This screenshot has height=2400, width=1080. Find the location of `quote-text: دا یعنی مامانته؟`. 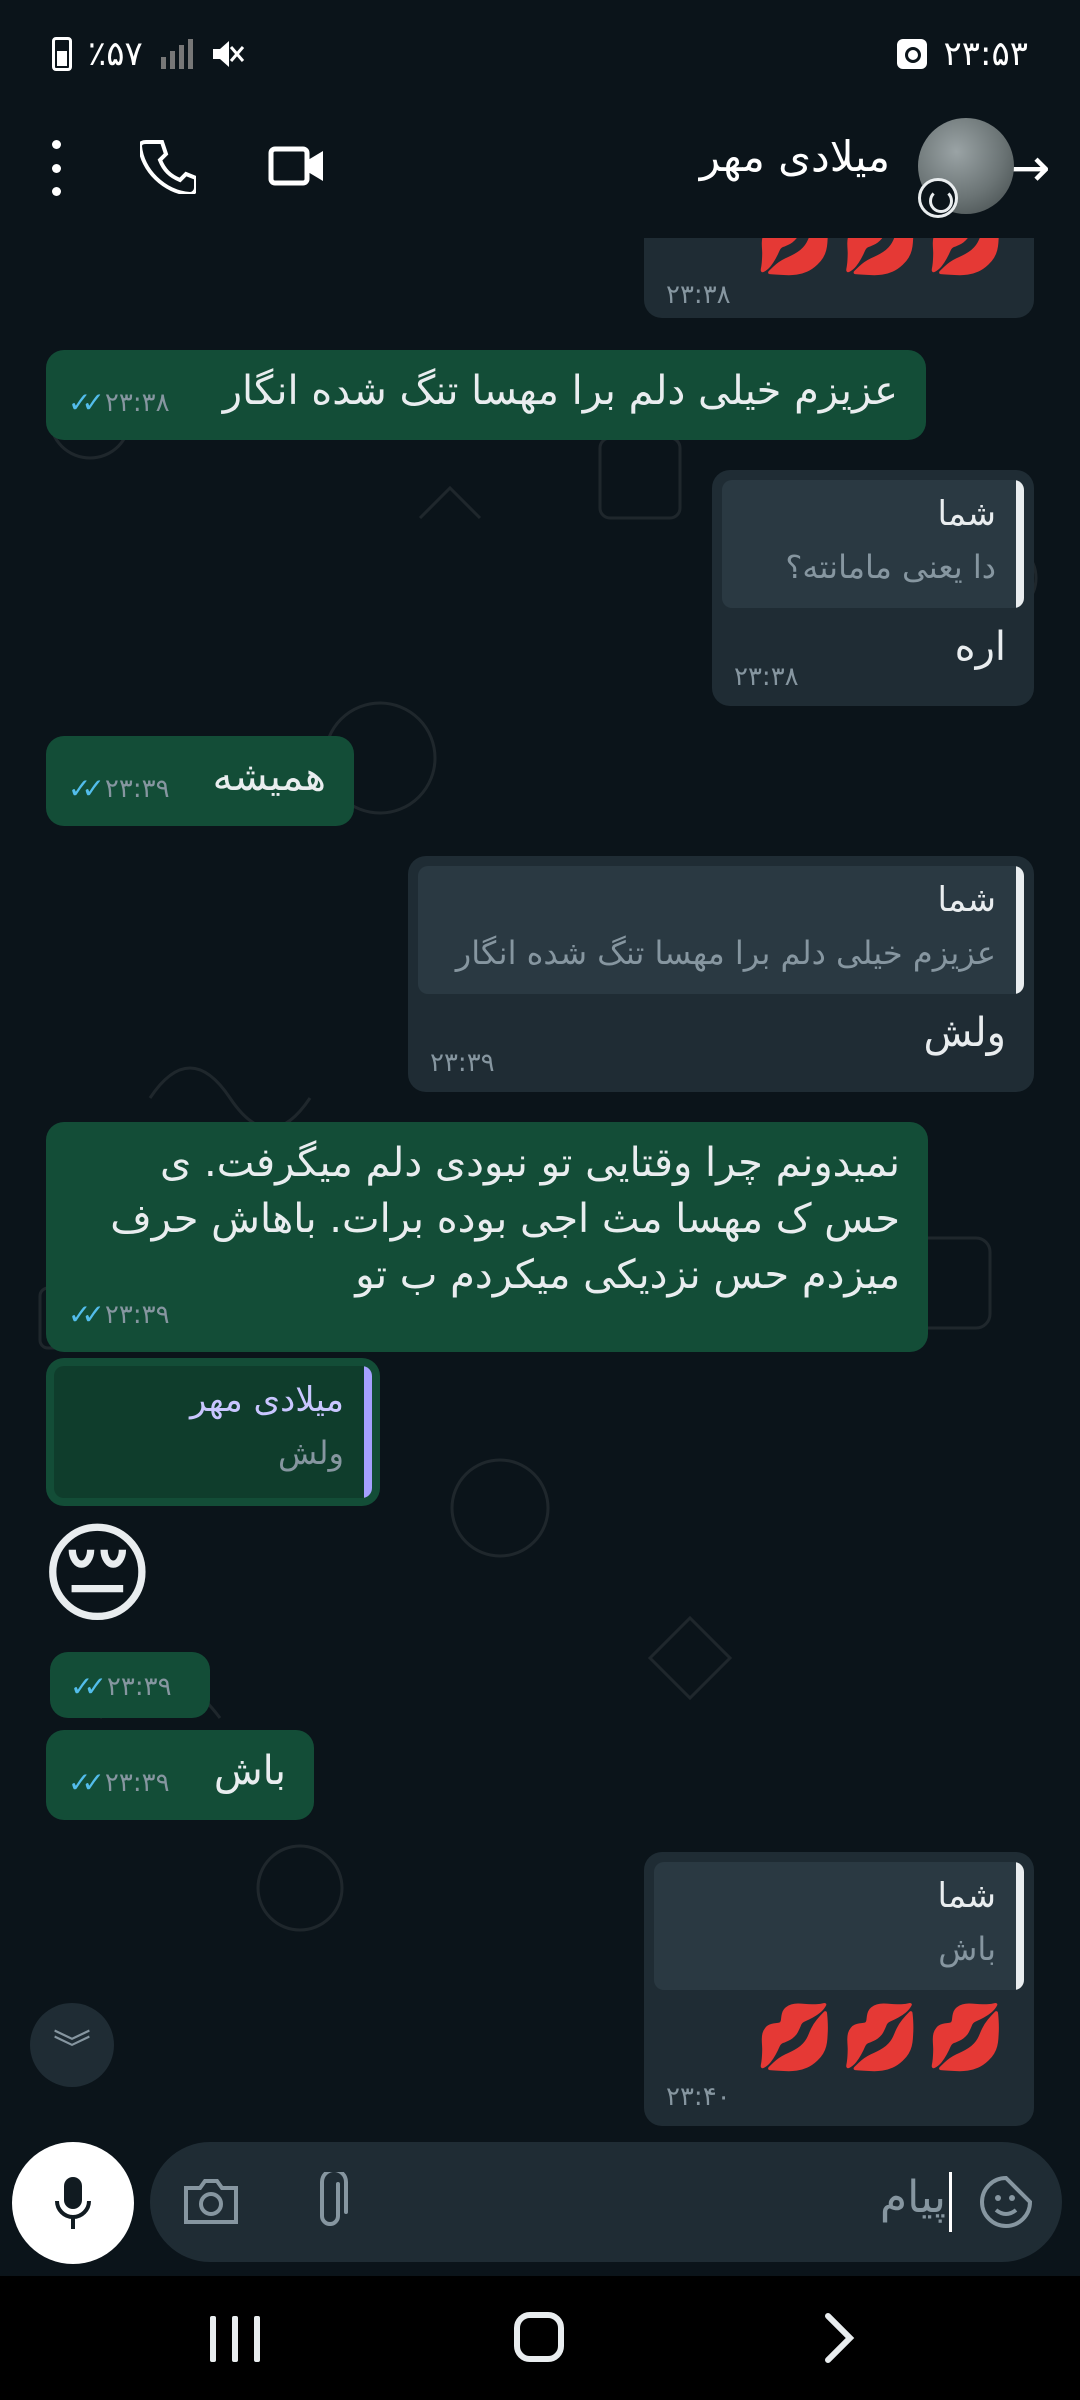

quote-text: دا یعنی مامانته؟ is located at coordinates (890, 567).